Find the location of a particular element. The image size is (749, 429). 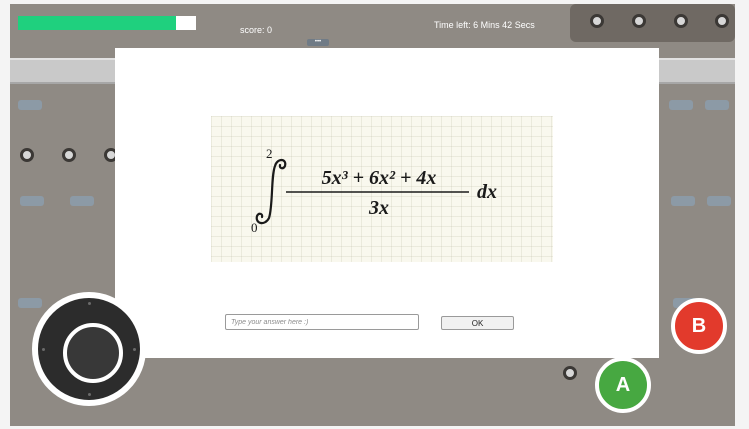

ok-button: OK is located at coordinates (477, 323).